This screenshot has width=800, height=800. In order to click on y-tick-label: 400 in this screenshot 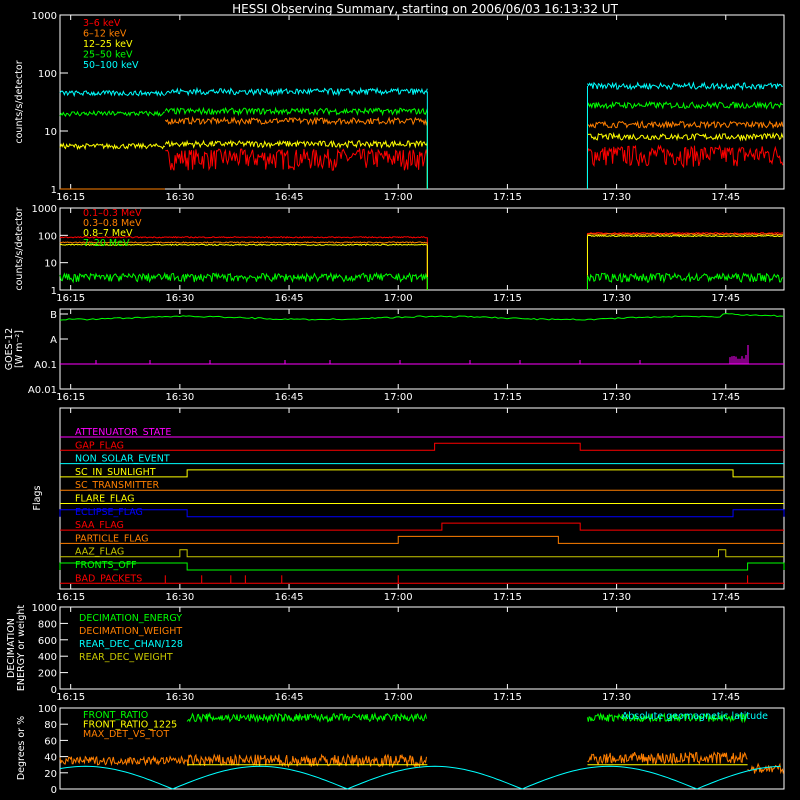, I will do `click(47, 657)`.